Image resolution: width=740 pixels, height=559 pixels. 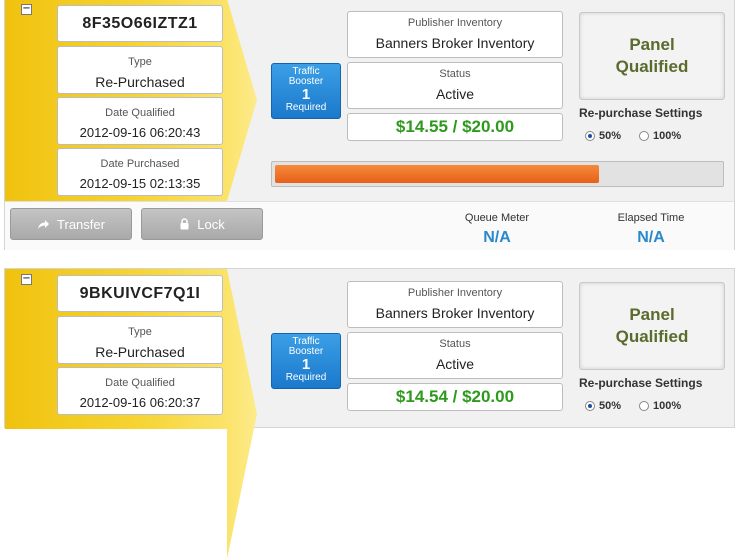 I want to click on queue-meter-value: N/A, so click(x=497, y=237).